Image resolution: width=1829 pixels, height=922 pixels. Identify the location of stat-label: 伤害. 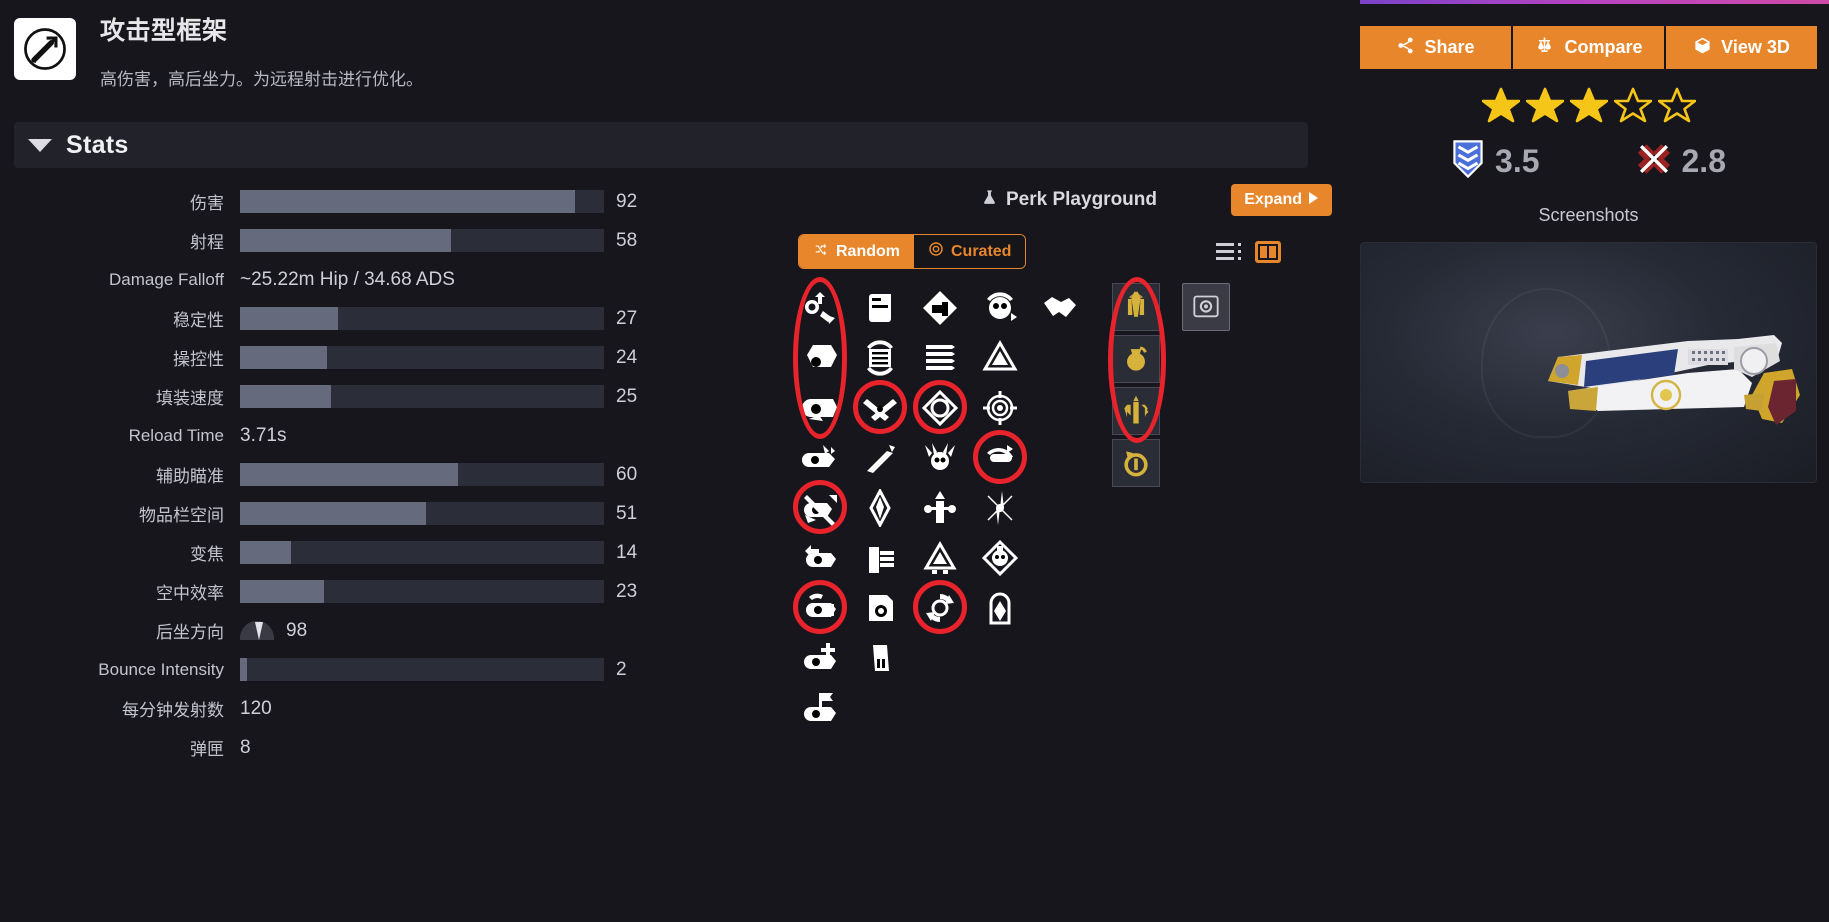
(207, 203).